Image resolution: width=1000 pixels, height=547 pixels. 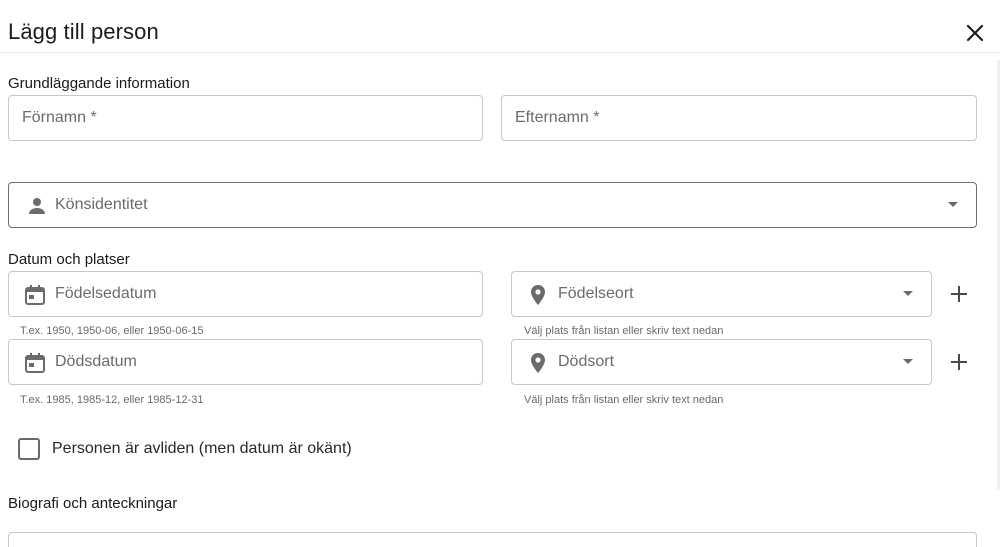 I want to click on birth-date-field: Födelsedatum, so click(x=245, y=294).